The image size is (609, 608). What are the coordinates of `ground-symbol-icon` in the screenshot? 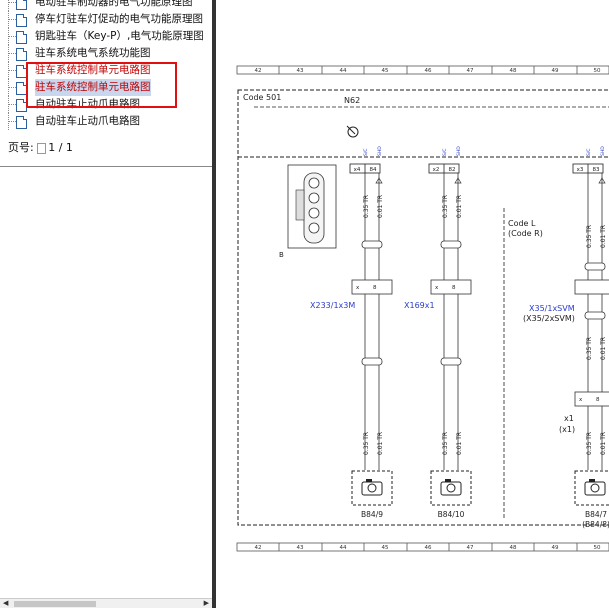 It's located at (352, 131).